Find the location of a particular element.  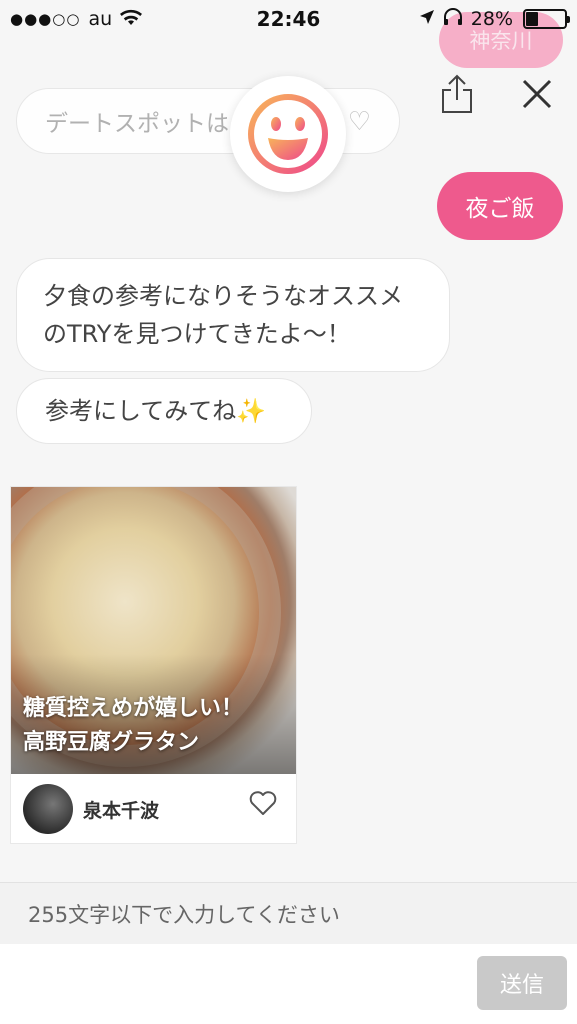

close-icon is located at coordinates (537, 94).